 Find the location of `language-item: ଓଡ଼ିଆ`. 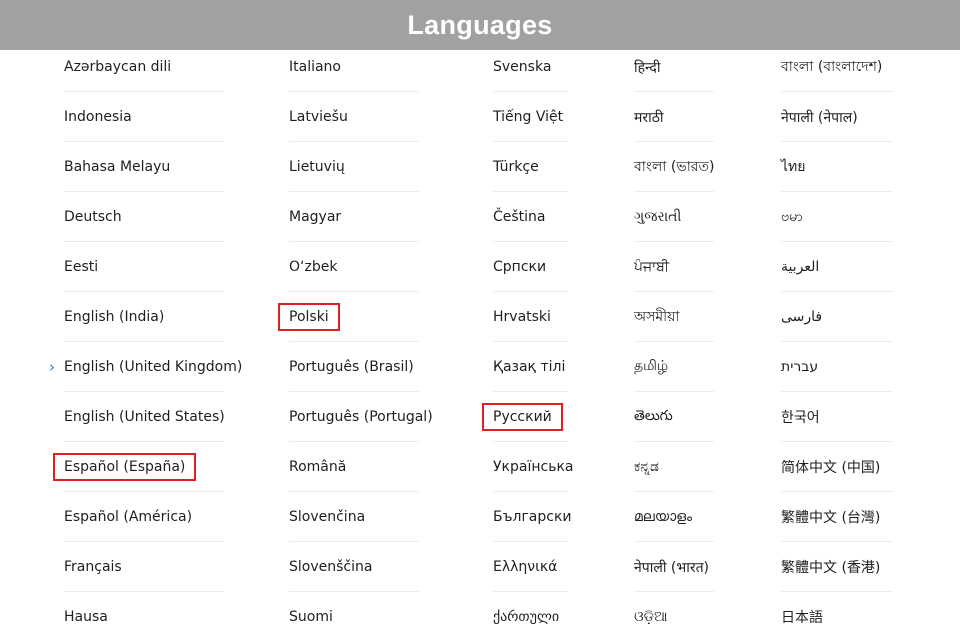

language-item: ଓଡ଼ିଆ is located at coordinates (674, 616).